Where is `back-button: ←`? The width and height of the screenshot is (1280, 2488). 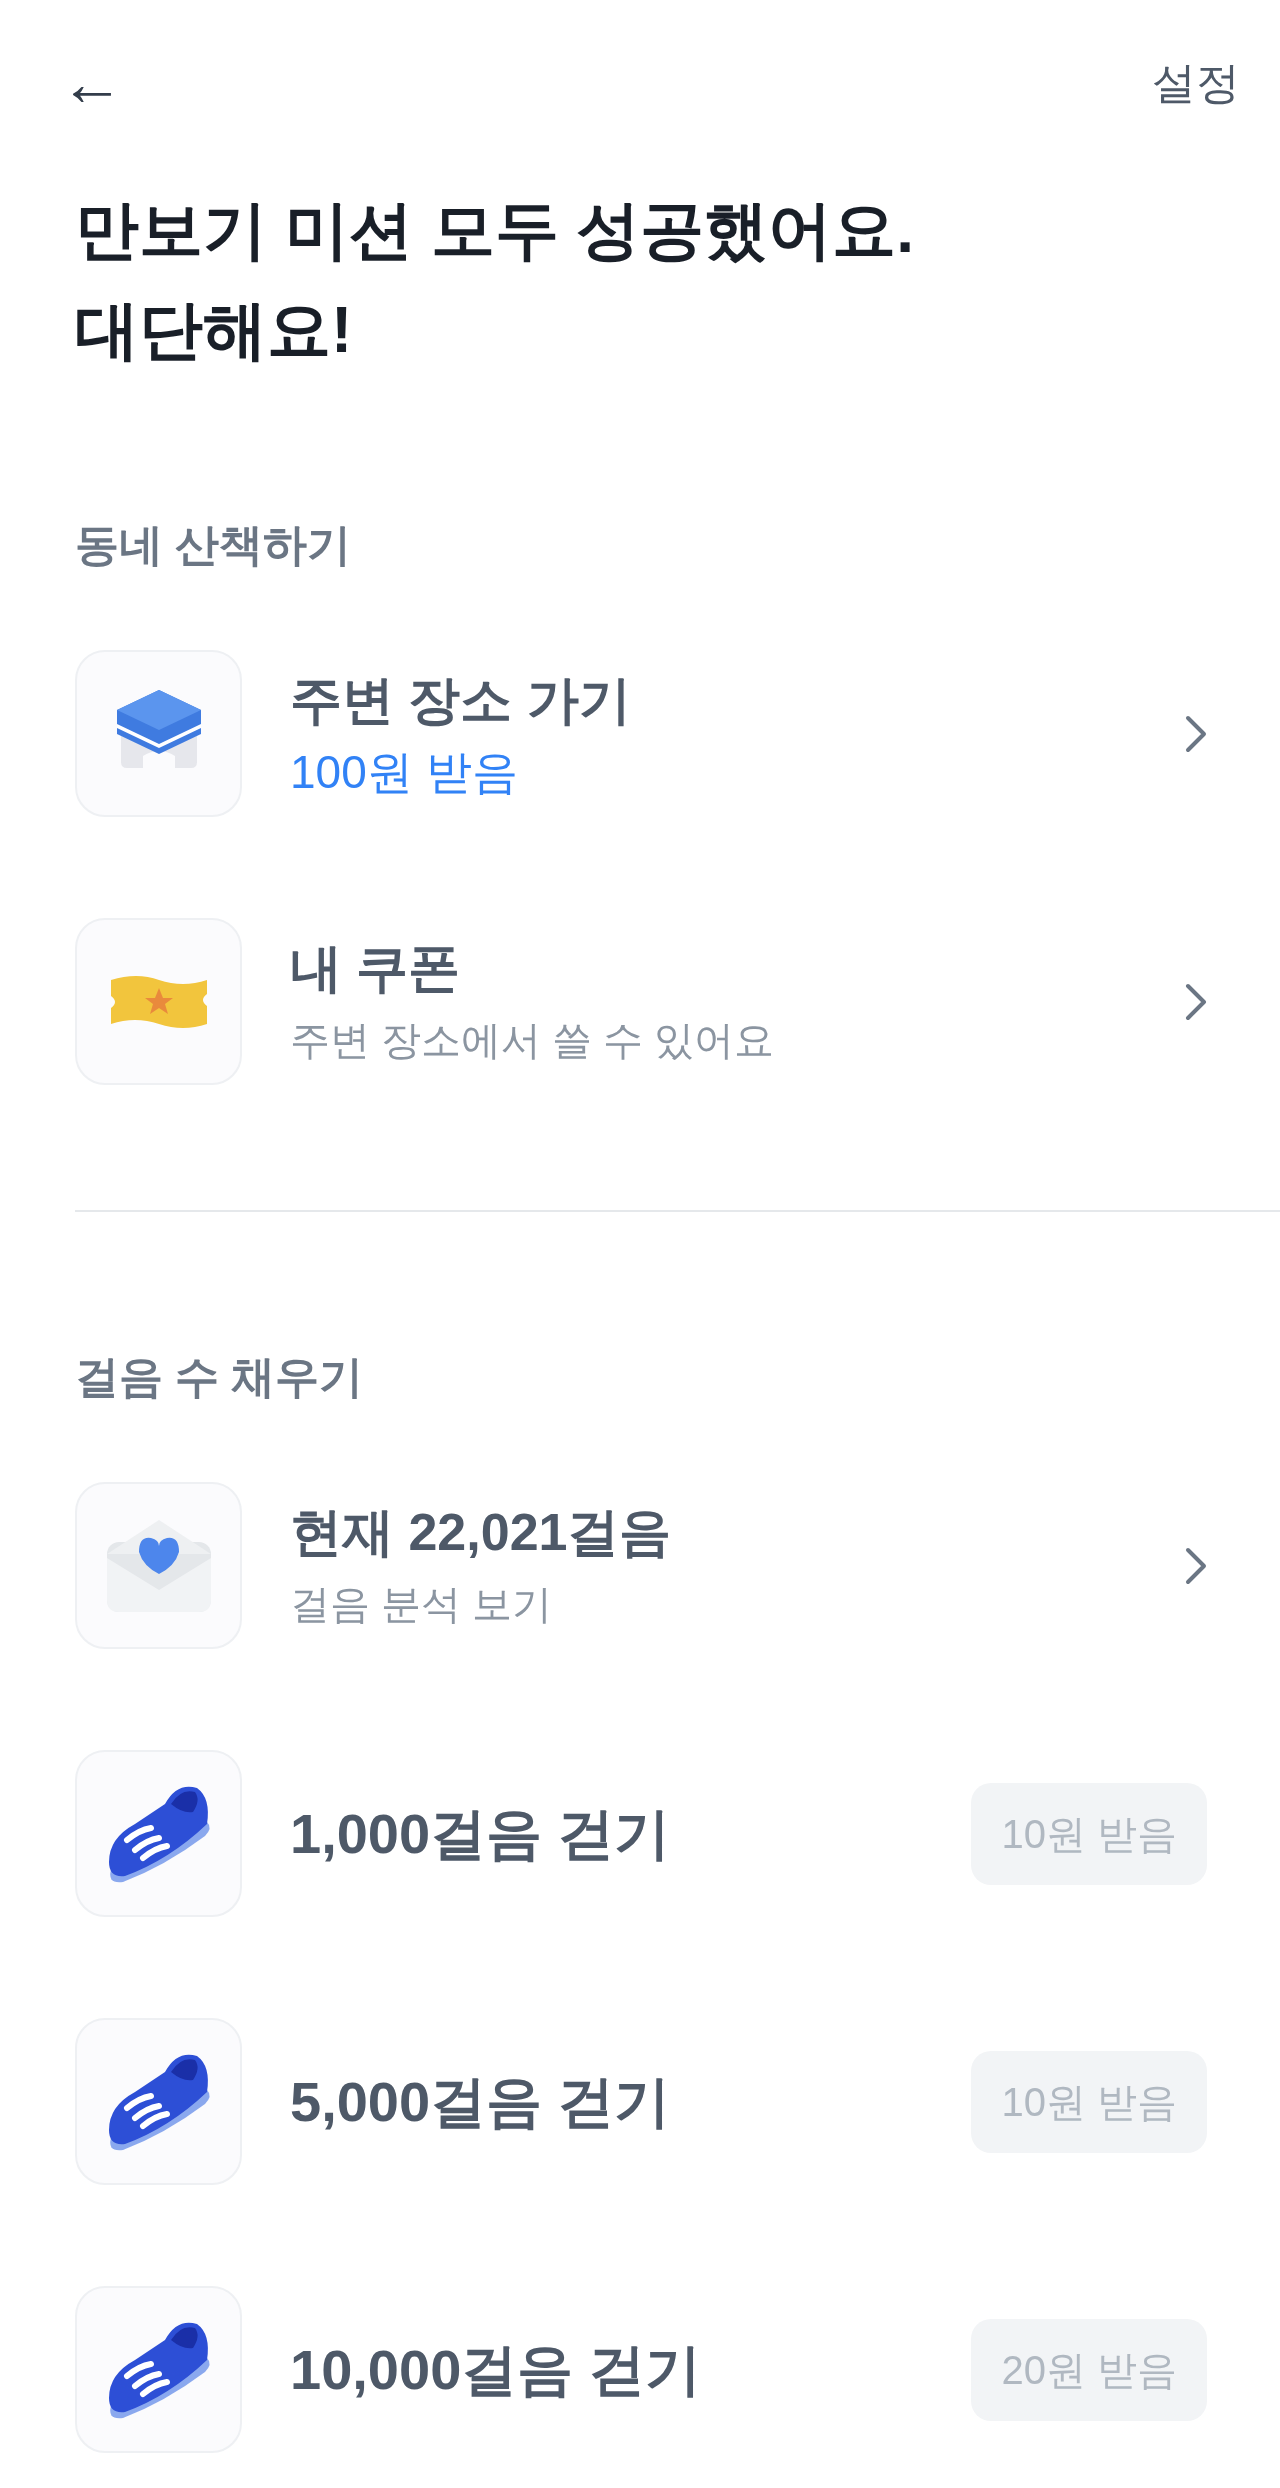 back-button: ← is located at coordinates (92, 83).